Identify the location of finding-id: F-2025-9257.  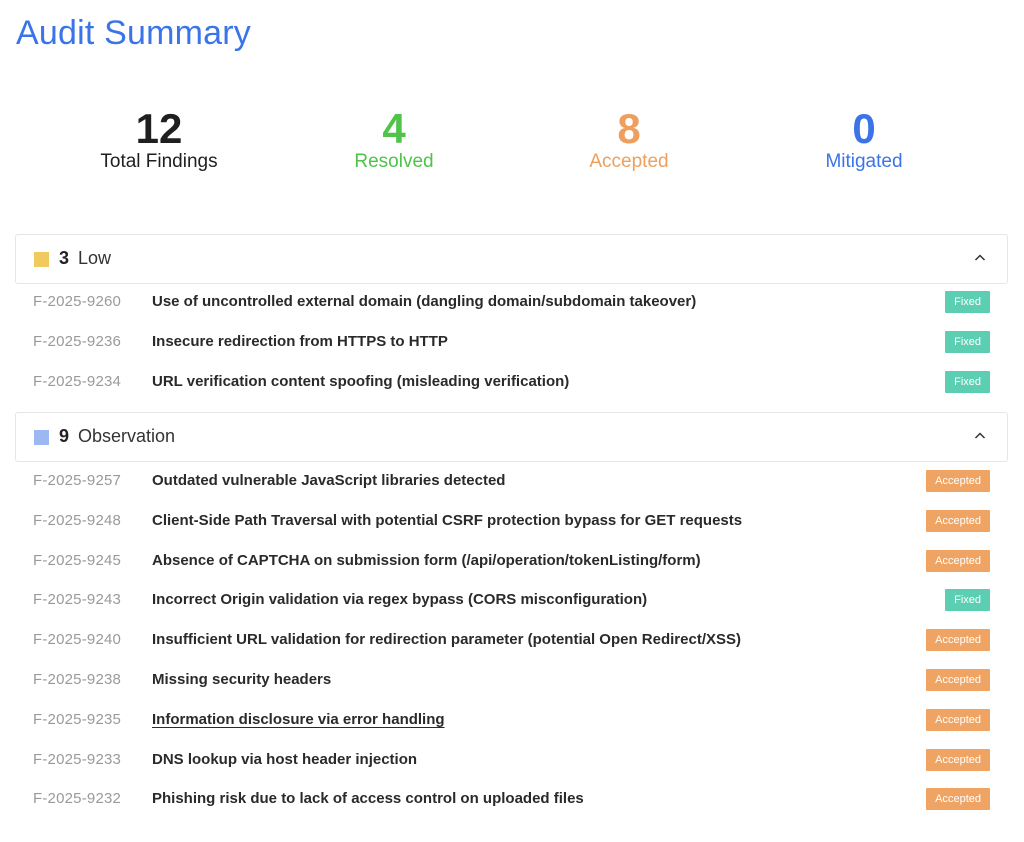
(77, 480).